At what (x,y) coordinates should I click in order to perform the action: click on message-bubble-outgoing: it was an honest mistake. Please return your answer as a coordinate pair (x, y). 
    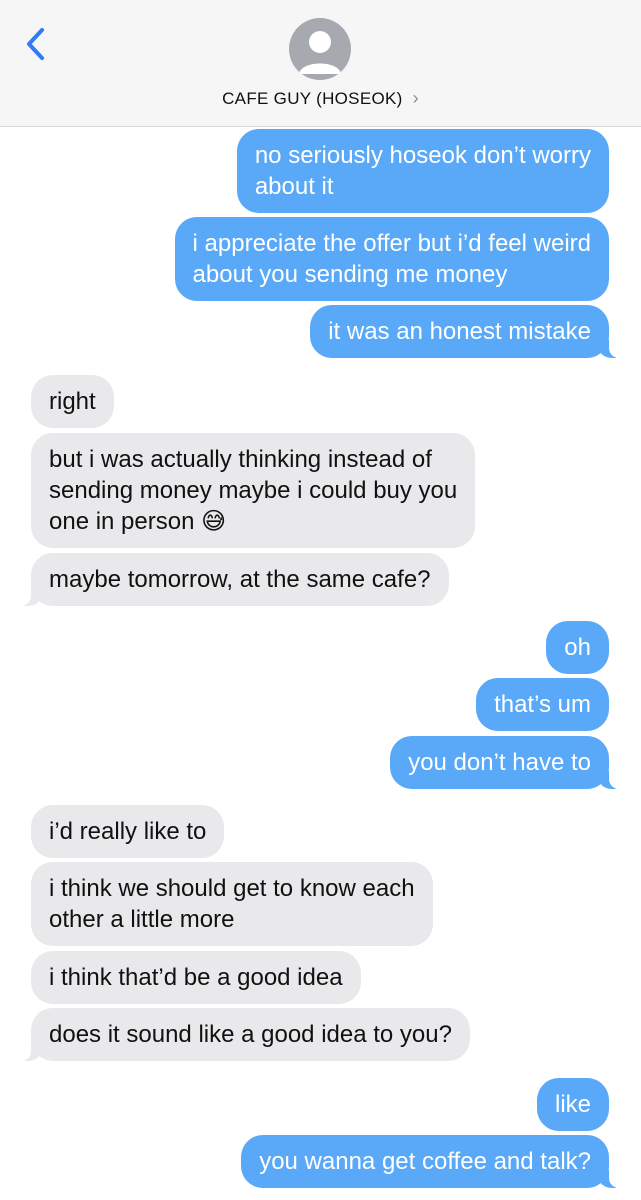
    Looking at the image, I should click on (466, 331).